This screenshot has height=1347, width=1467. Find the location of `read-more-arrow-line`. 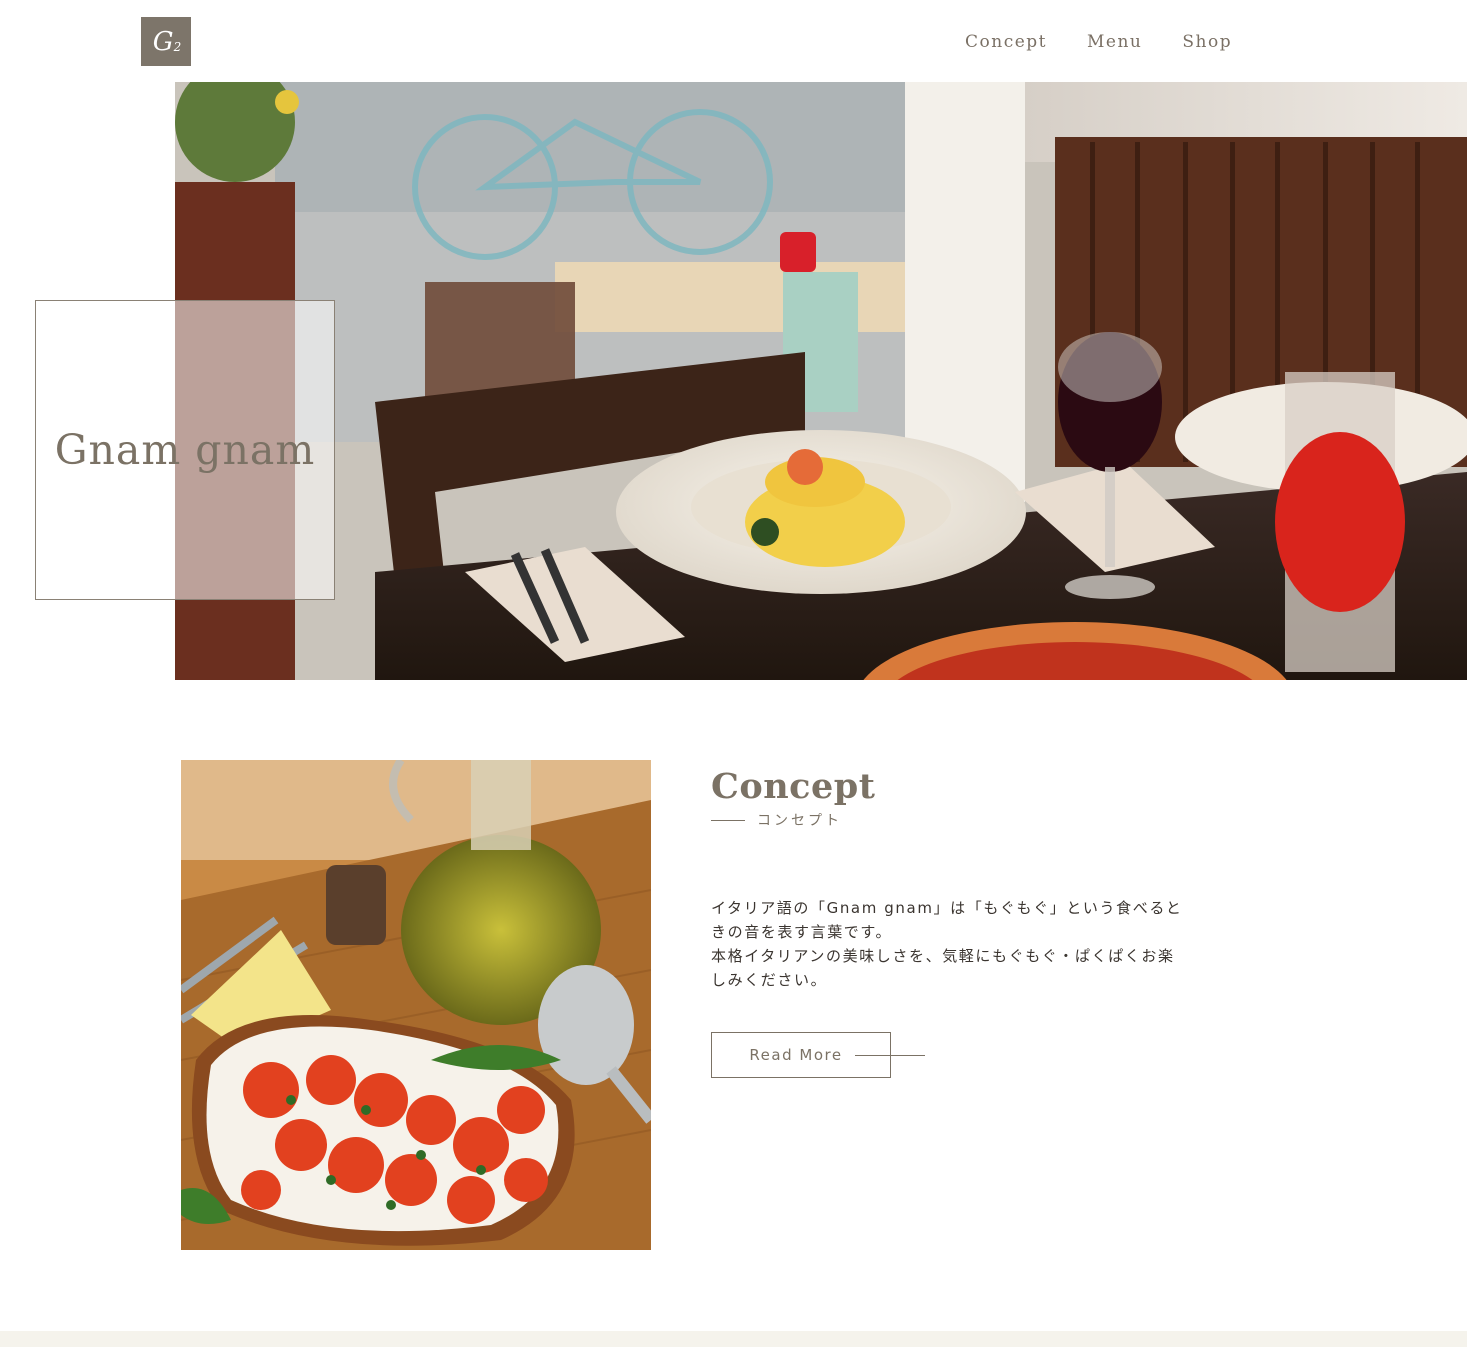

read-more-arrow-line is located at coordinates (890, 1055).